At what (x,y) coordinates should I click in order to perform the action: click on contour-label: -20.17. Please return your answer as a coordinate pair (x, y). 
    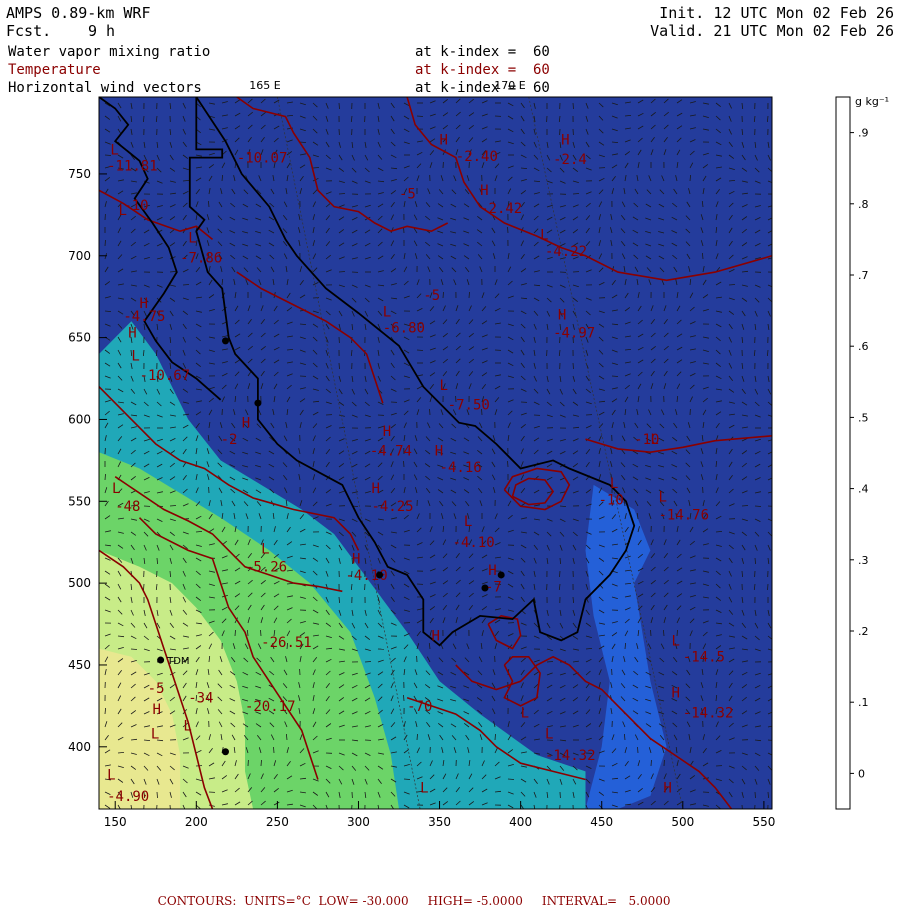
    Looking at the image, I should click on (270, 707).